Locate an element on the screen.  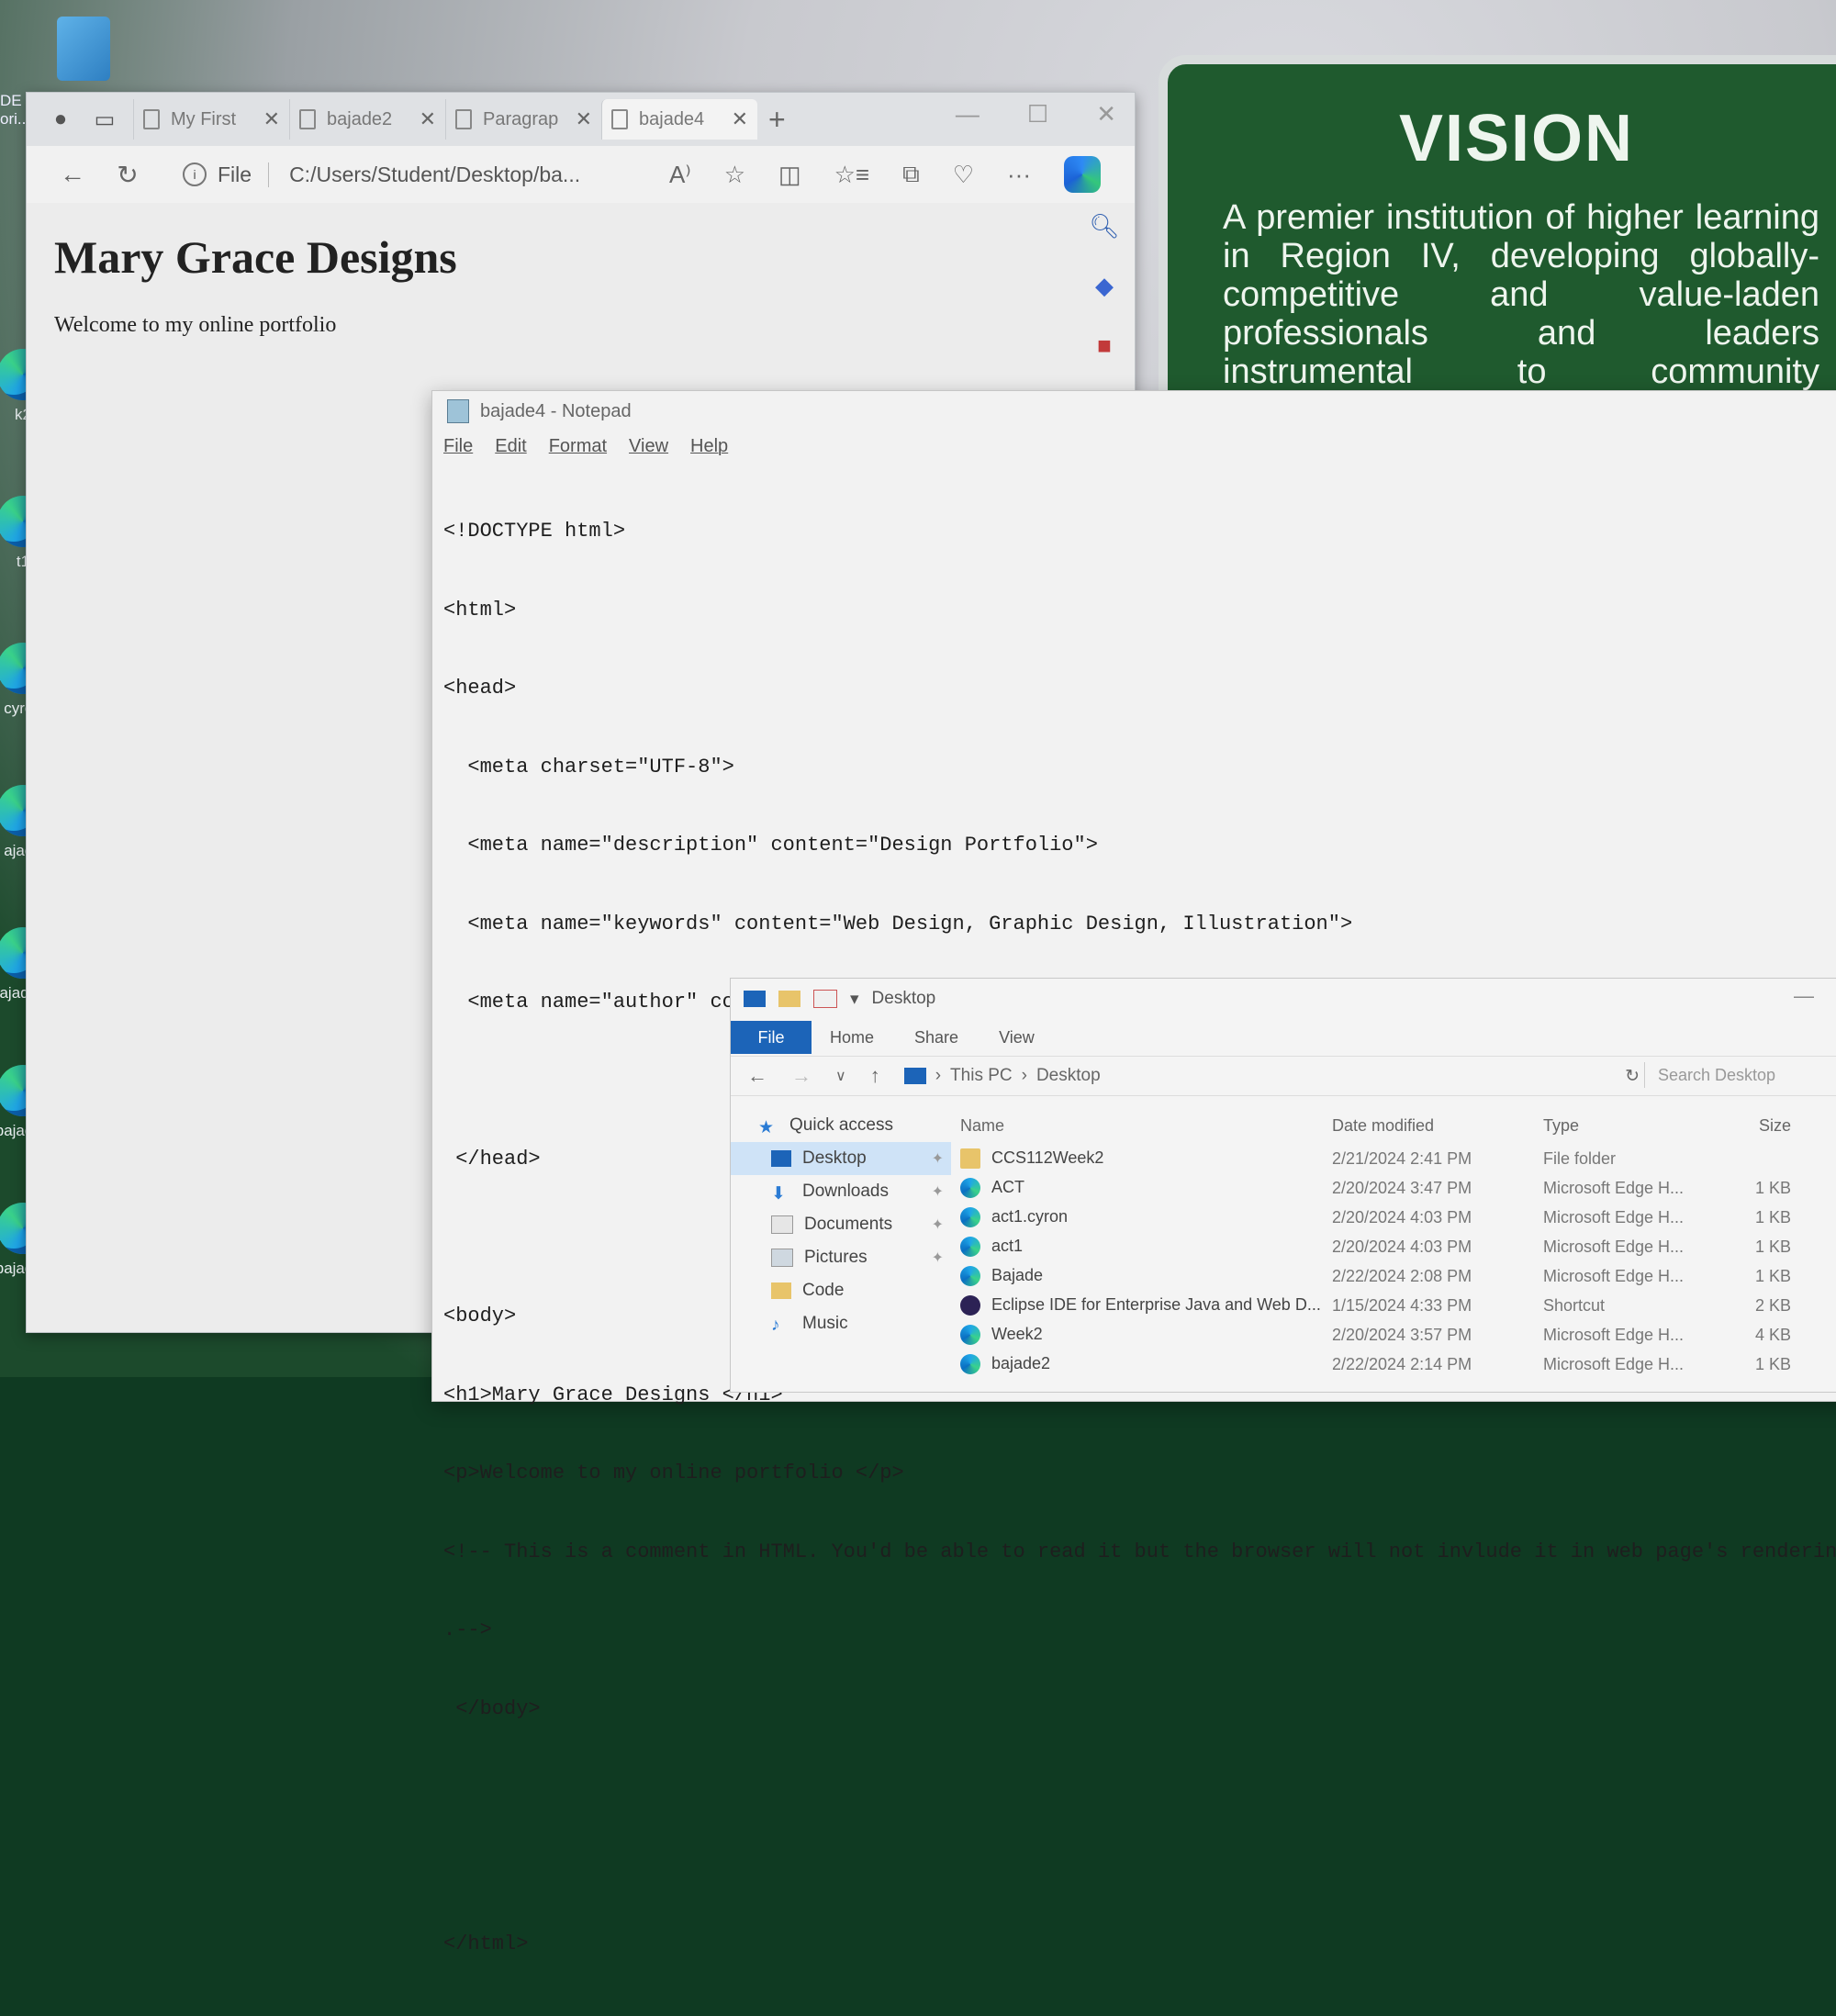
code-line: <p>Welcome to my online portfolio </p> is located at coordinates (673, 1473).